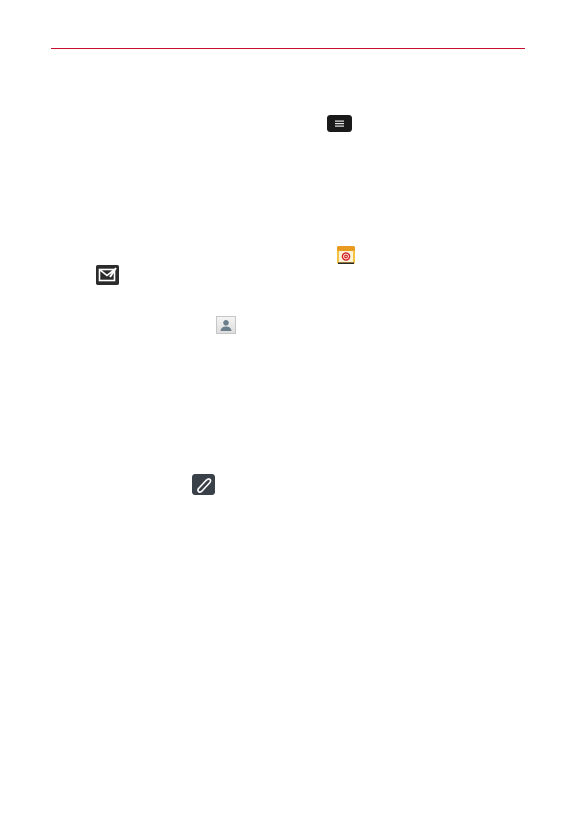 The height and width of the screenshot is (829, 577). Describe the element at coordinates (107, 275) in the screenshot. I see `compose-icon` at that location.